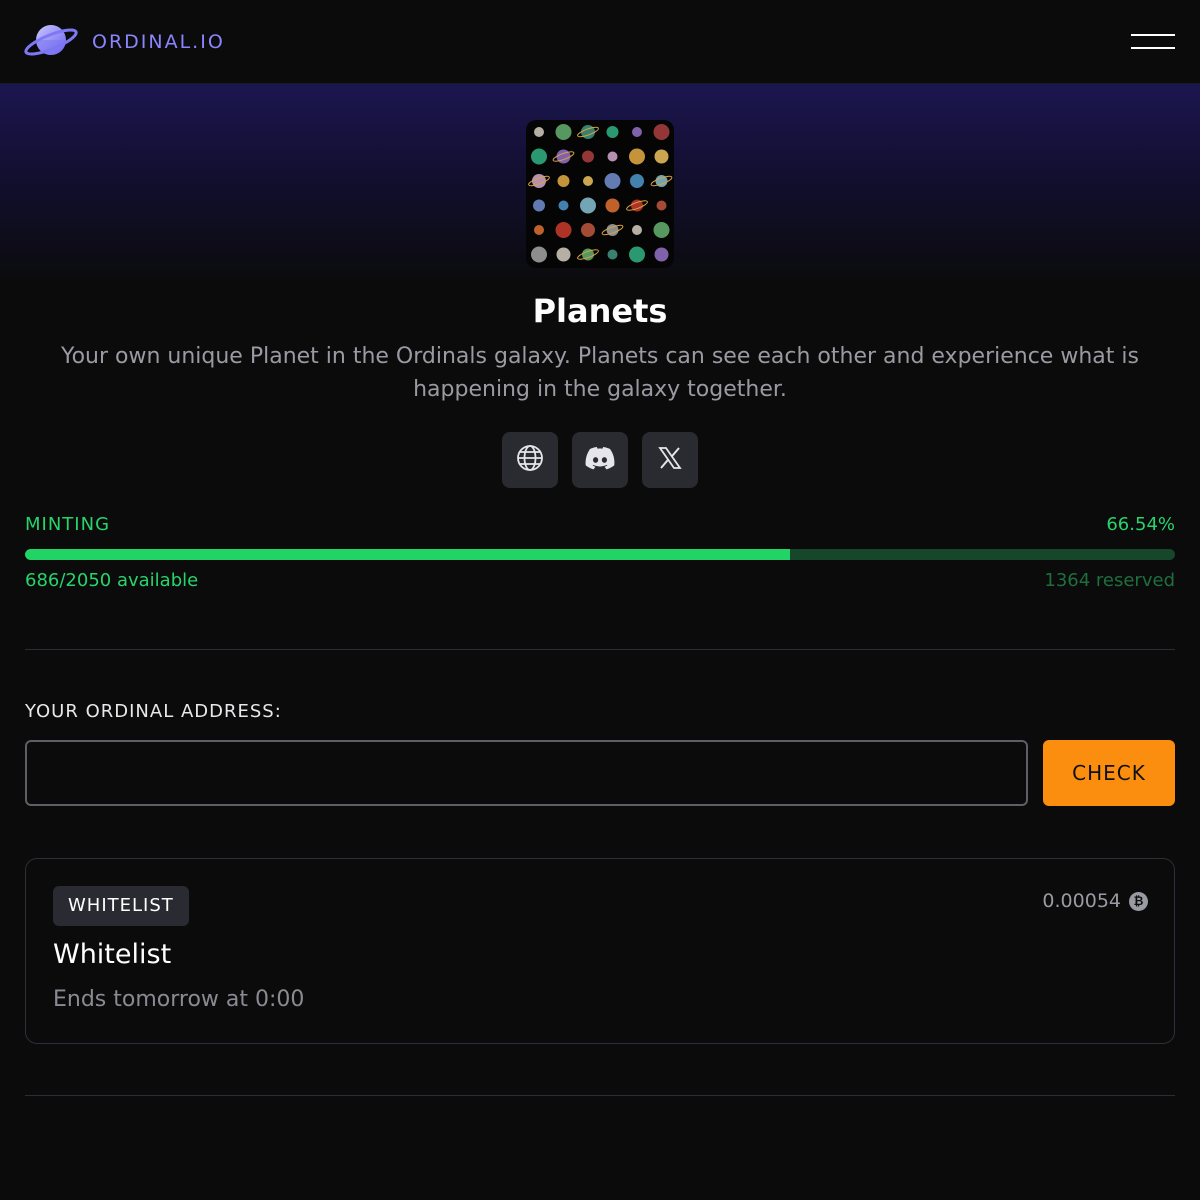 The width and height of the screenshot is (1200, 1200). I want to click on hamburger-menu-icon, so click(1152, 42).